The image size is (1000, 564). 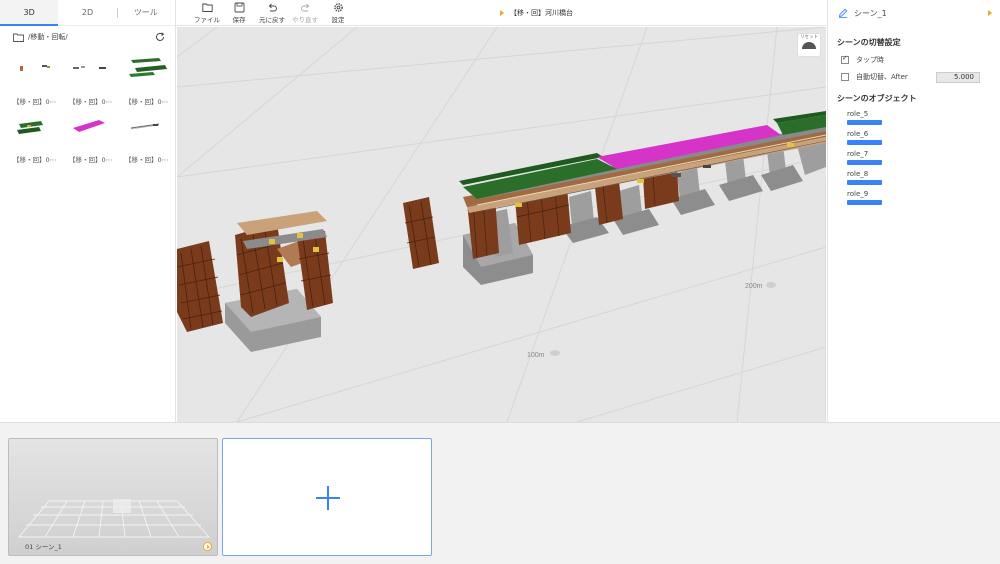 What do you see at coordinates (48, 37) in the screenshot?
I see `folder-path: /移動・回転/` at bounding box center [48, 37].